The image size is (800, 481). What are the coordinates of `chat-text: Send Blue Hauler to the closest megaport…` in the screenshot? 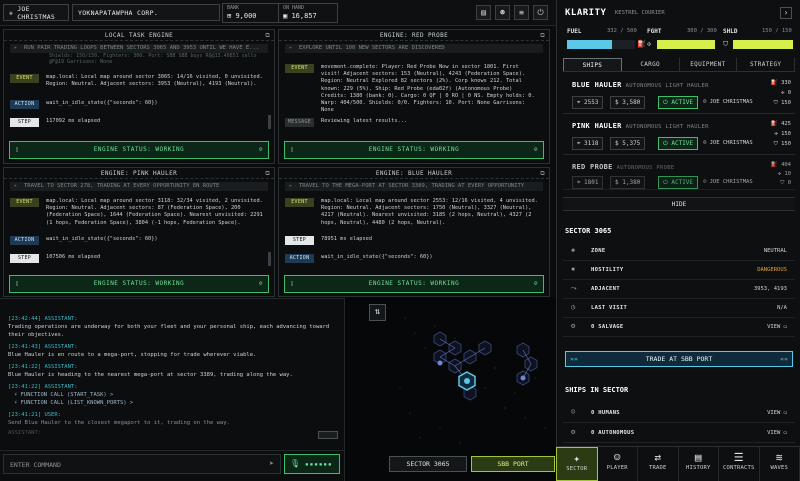 It's located at (119, 423).